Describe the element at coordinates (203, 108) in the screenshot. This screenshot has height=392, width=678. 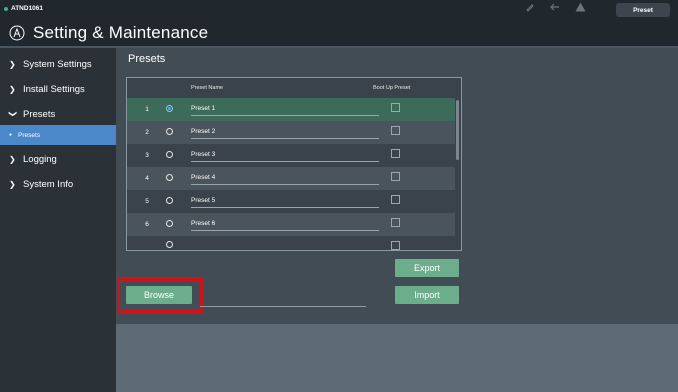
I see `preset-name-field: Preset 1` at that location.